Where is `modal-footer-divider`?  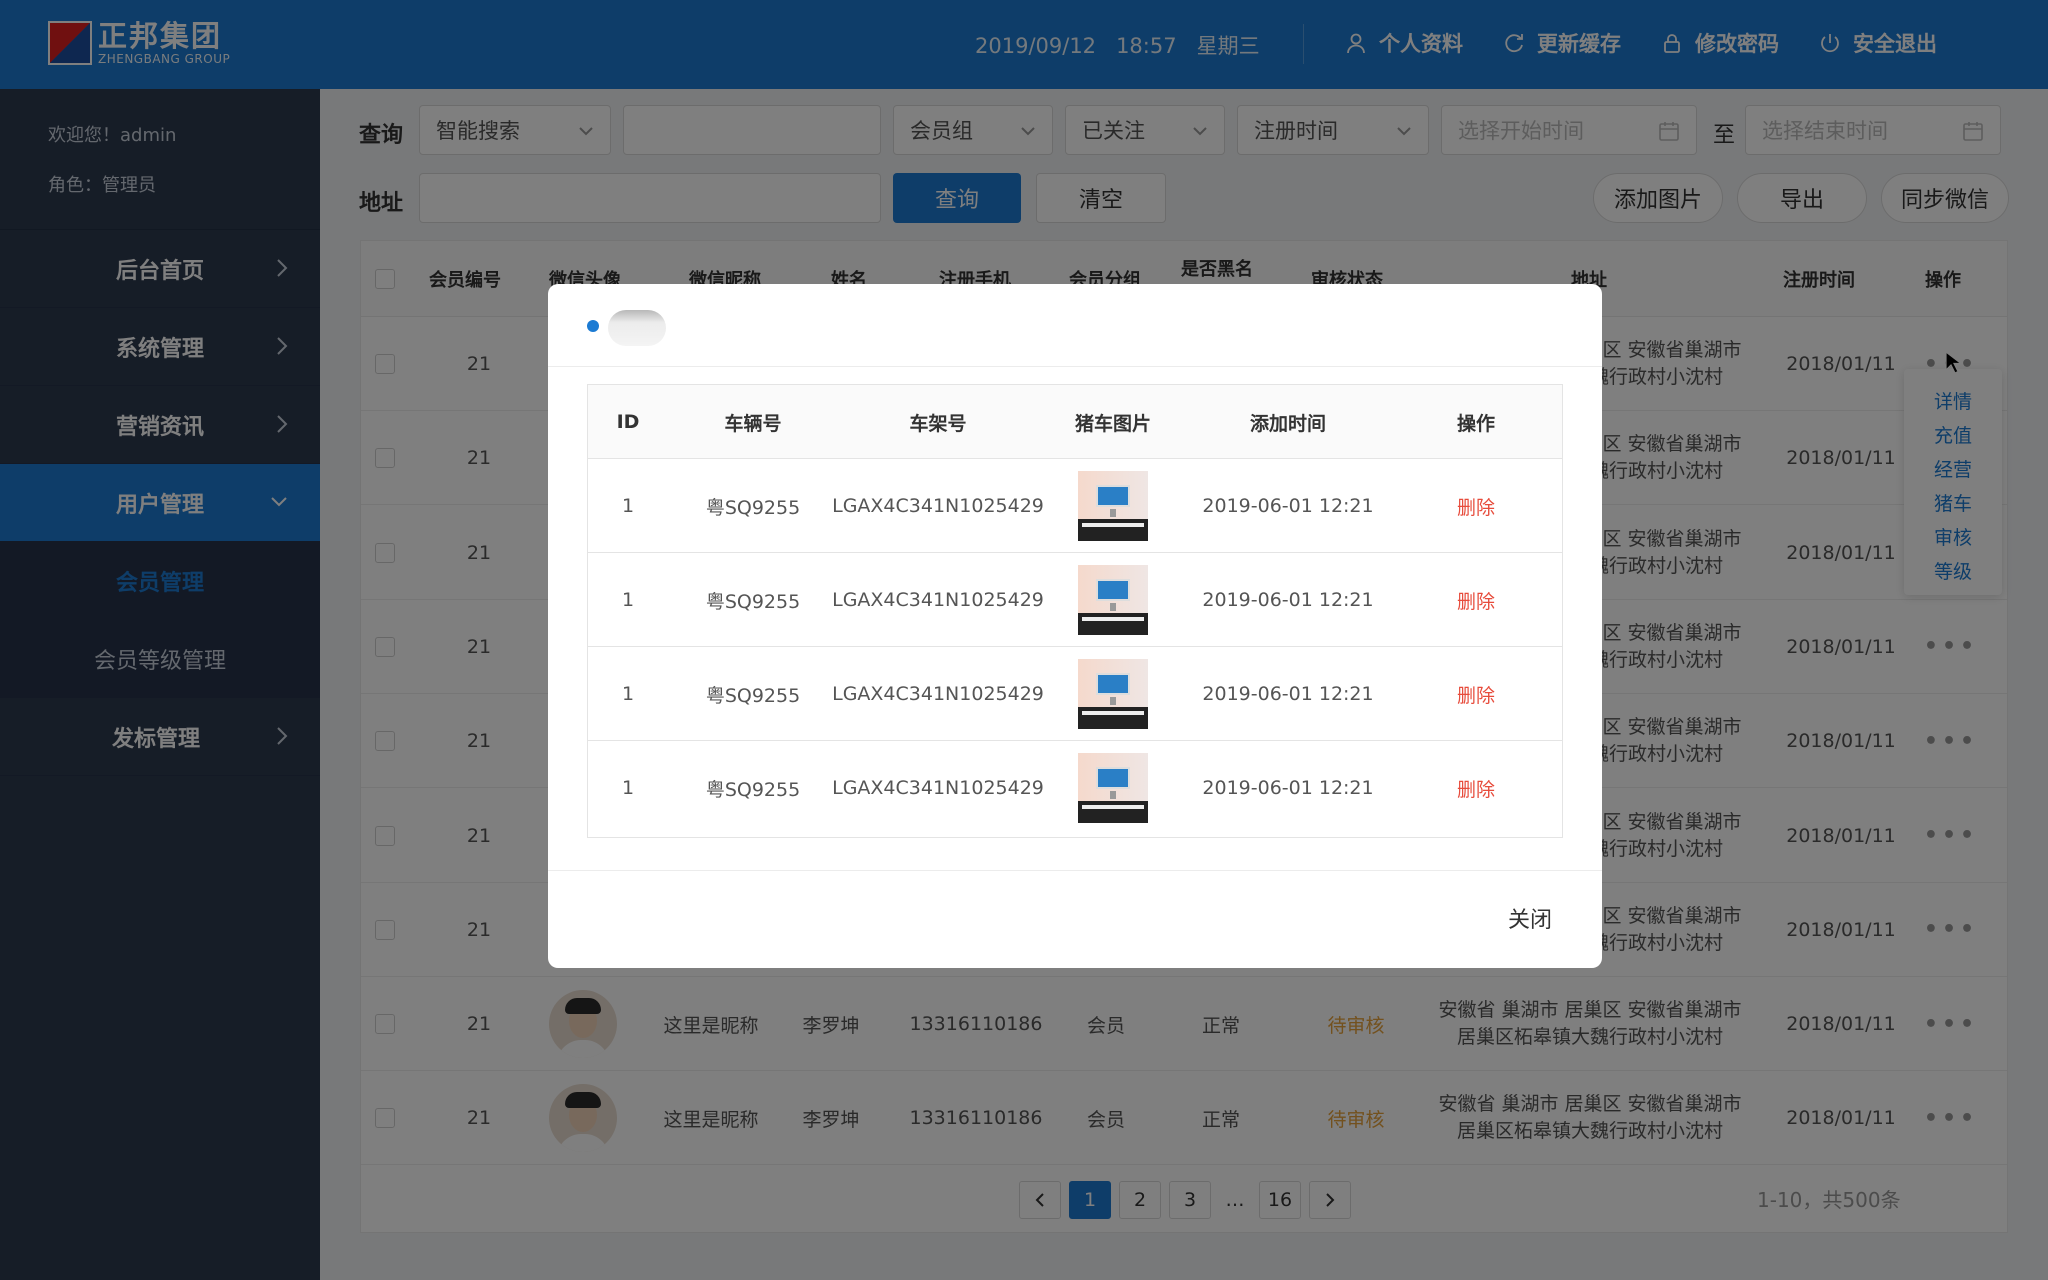
modal-footer-divider is located at coordinates (1075, 870).